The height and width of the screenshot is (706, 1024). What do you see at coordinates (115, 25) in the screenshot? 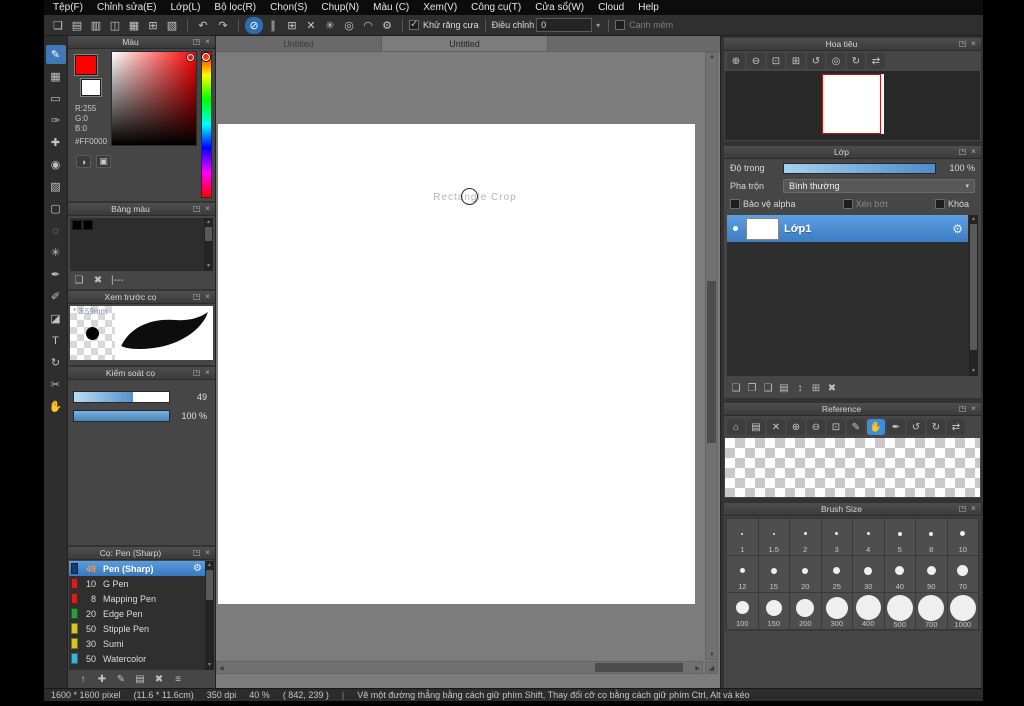
I see `comment-icon: ◫` at bounding box center [115, 25].